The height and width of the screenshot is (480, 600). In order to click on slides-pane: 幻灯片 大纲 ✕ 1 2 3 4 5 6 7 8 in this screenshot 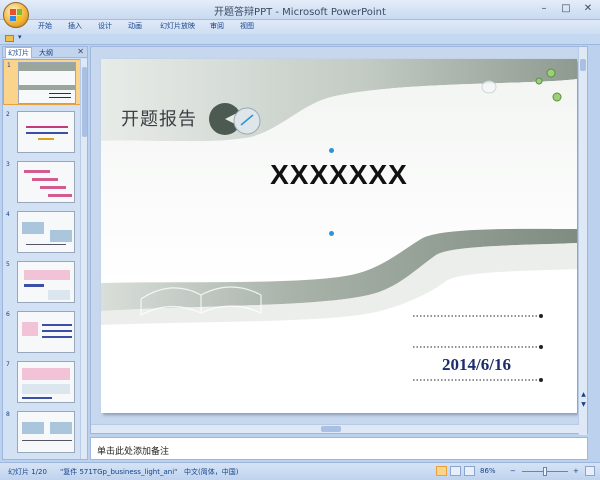, I will do `click(45, 253)`.